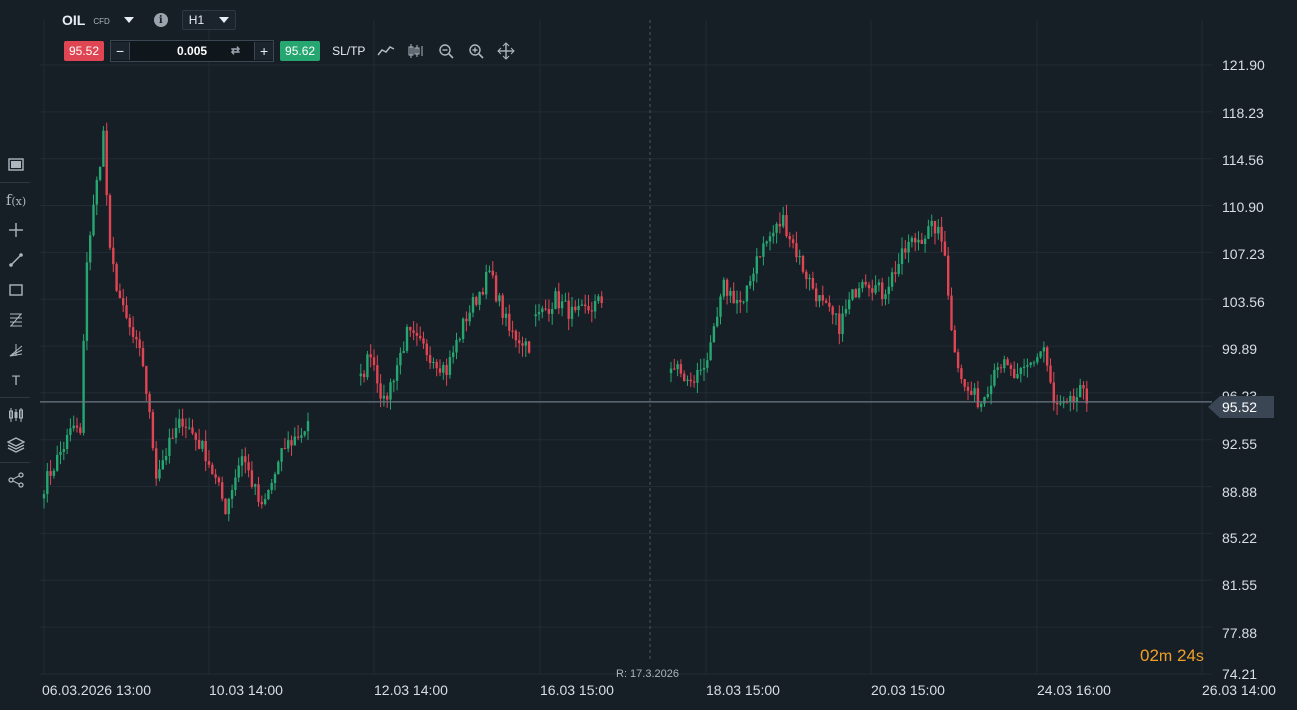 This screenshot has width=1297, height=710. I want to click on chevron-down-icon, so click(128, 20).